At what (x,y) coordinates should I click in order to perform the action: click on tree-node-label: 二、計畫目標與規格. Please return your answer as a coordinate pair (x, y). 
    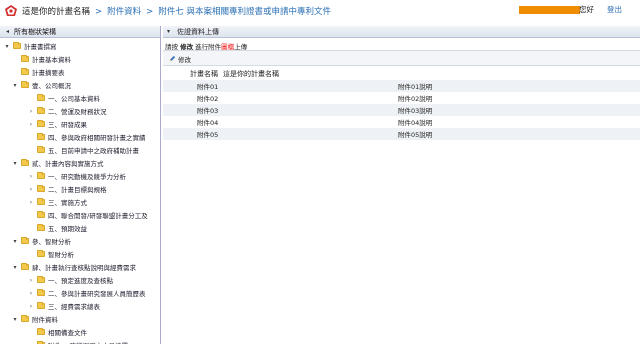
    Looking at the image, I should click on (77, 190).